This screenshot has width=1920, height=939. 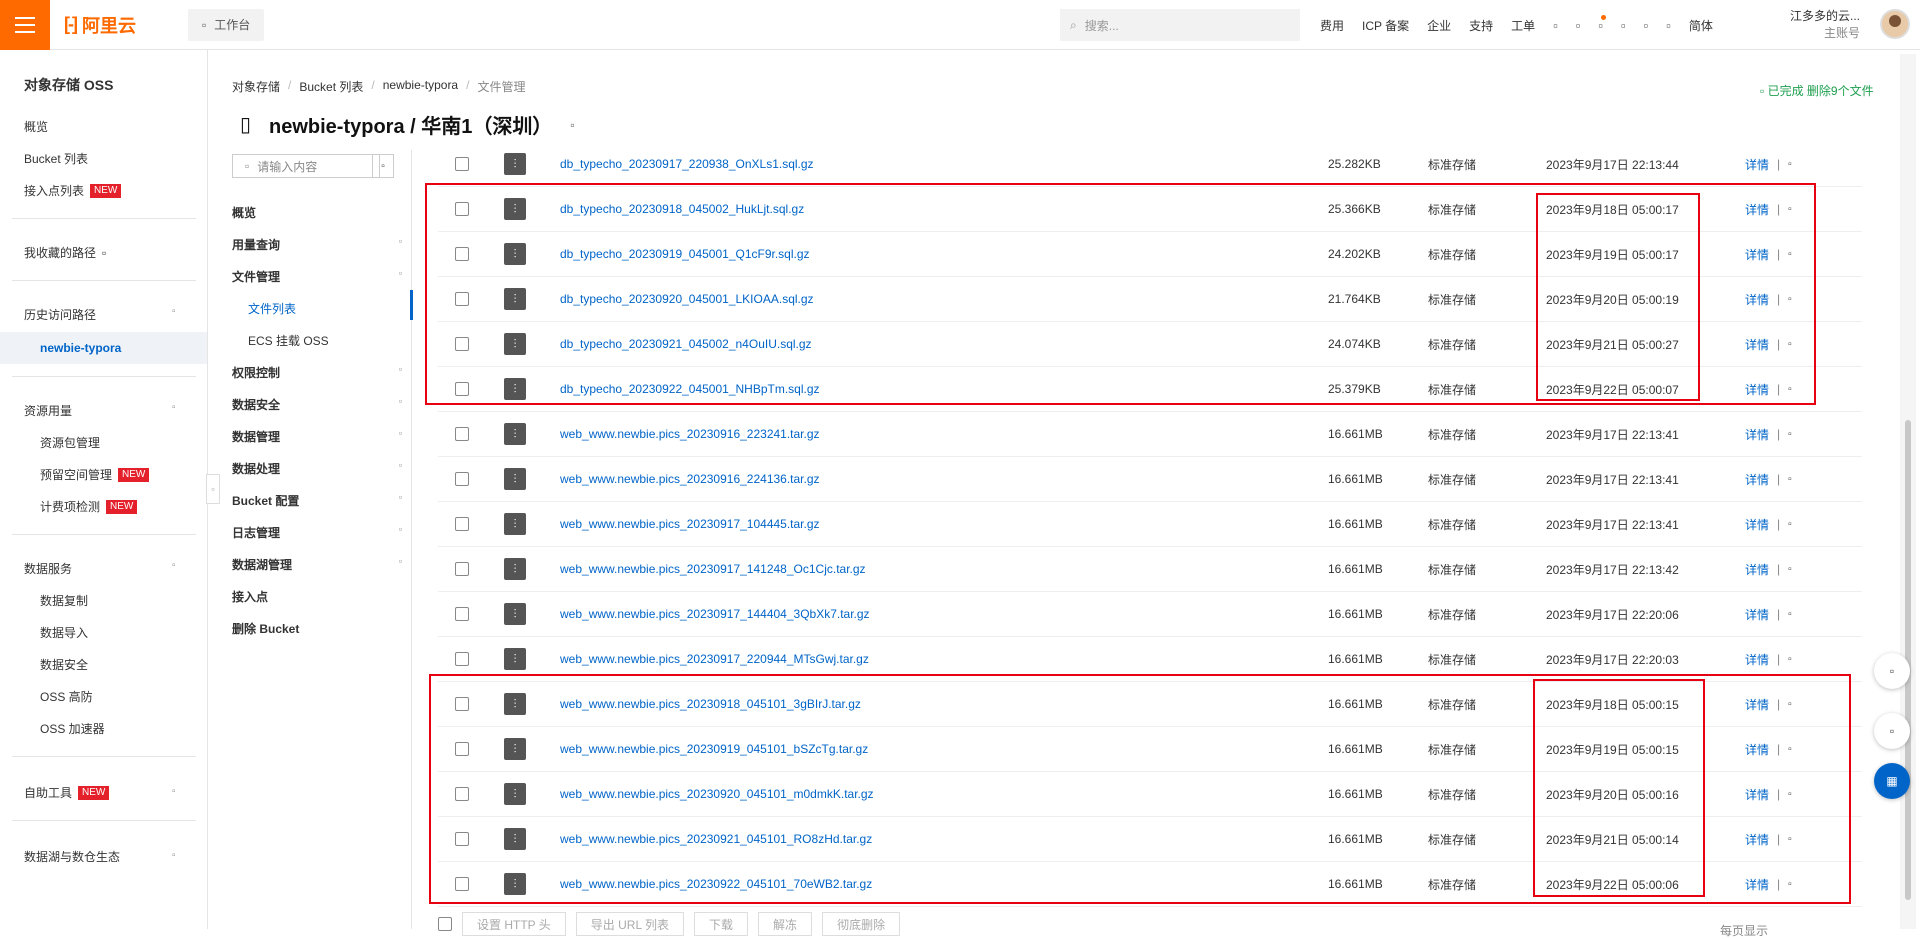 What do you see at coordinates (64, 664) in the screenshot?
I see `sidebar-item-data-security: 数据安全` at bounding box center [64, 664].